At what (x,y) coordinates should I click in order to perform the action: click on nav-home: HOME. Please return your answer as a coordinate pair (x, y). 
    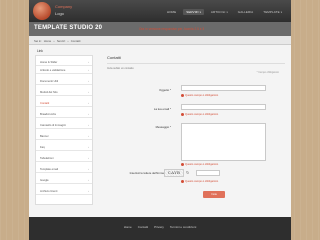
    Looking at the image, I should click on (171, 12).